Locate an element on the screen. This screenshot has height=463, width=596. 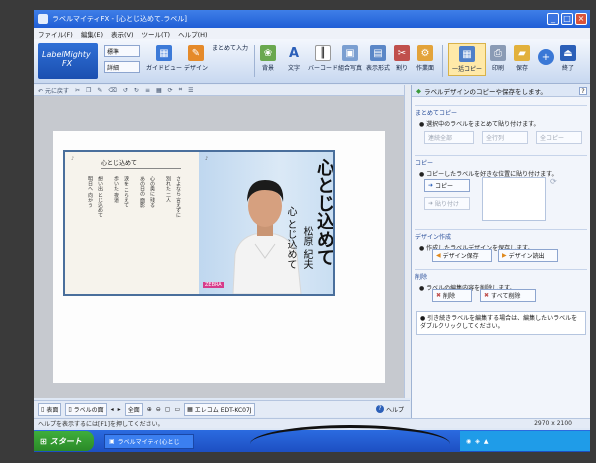
tool-format-label: 表示形式 is located at coordinates (378, 68).